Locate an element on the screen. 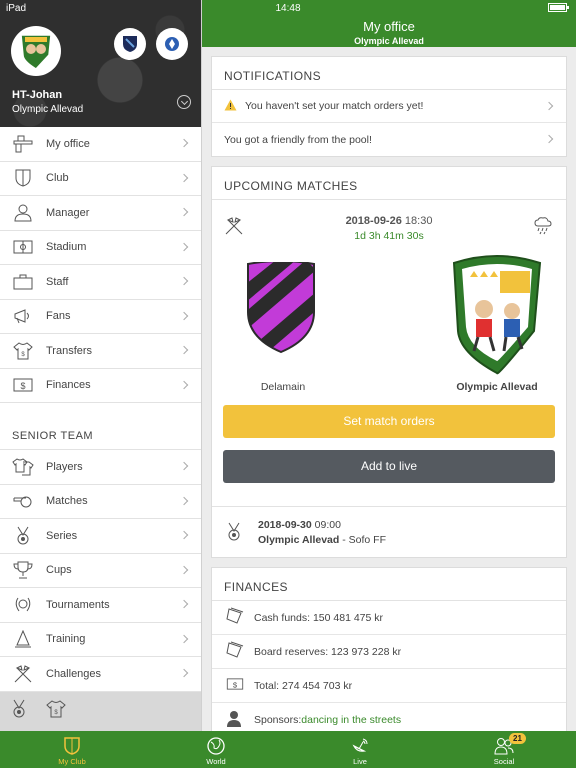 This screenshot has width=576, height=768. finance-row-board: Board reserves: 123 973 228 kr is located at coordinates (389, 652).